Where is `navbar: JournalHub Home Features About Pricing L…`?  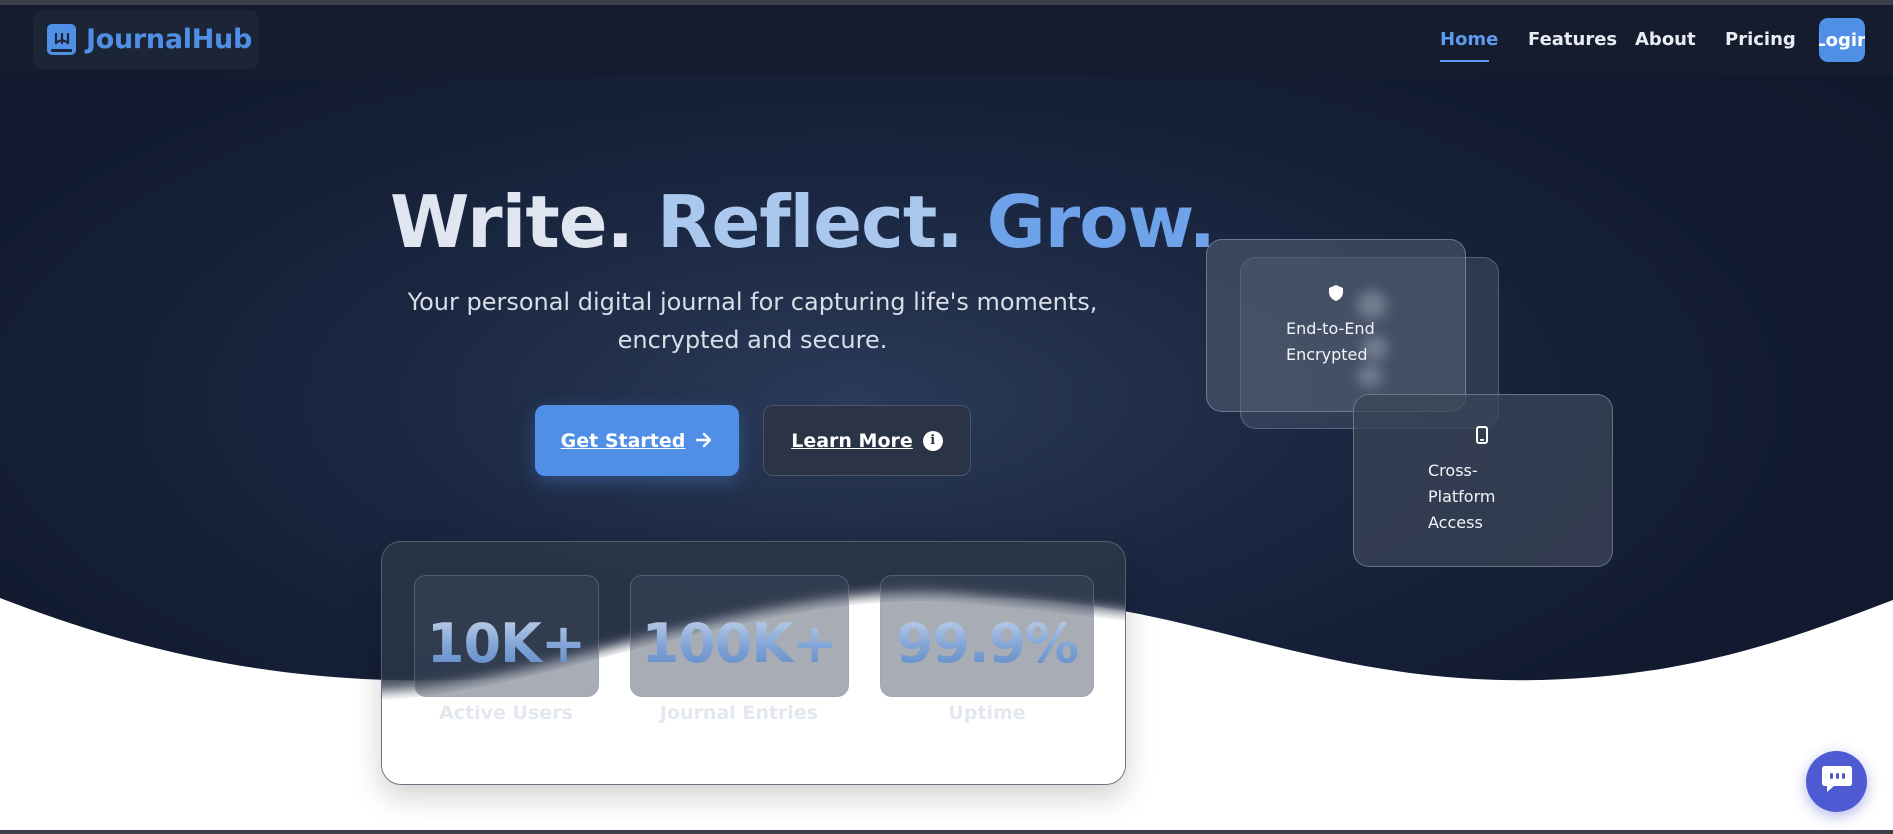
navbar: JournalHub Home Features About Pricing L… is located at coordinates (946, 40).